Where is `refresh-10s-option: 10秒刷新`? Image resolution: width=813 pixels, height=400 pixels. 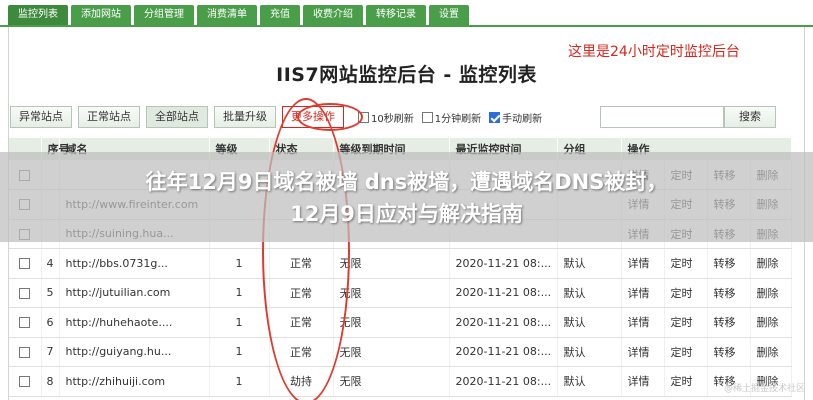 refresh-10s-option: 10秒刷新 is located at coordinates (386, 117).